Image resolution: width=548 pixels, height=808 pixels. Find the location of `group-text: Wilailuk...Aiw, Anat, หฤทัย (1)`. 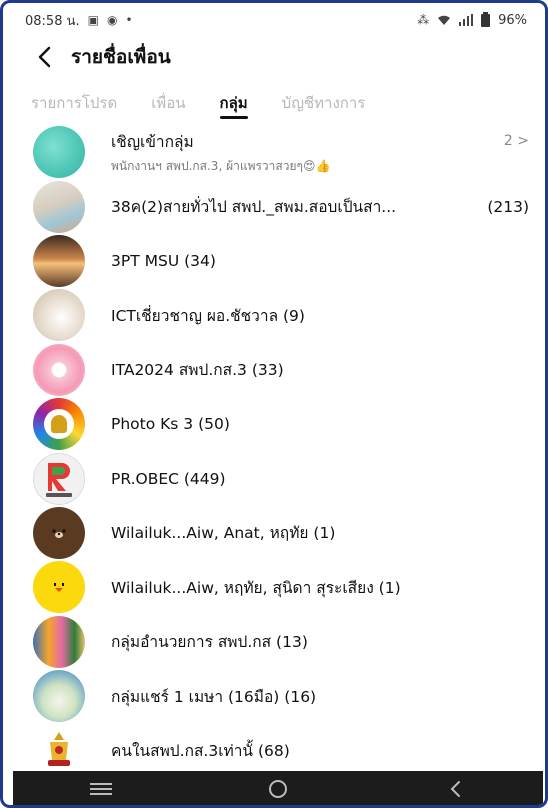

group-text: Wilailuk...Aiw, Anat, หฤทัย (1) is located at coordinates (320, 532).